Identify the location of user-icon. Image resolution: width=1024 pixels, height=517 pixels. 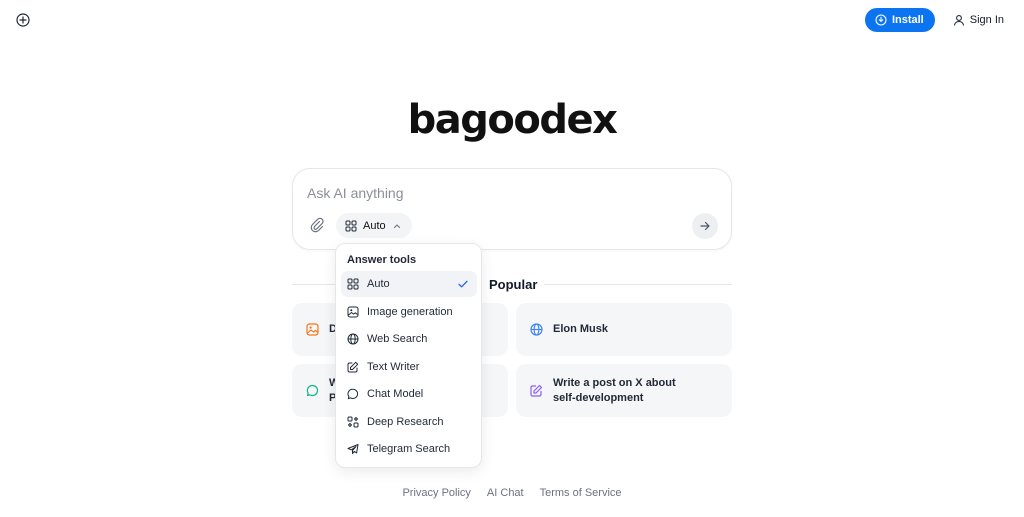
(958, 20).